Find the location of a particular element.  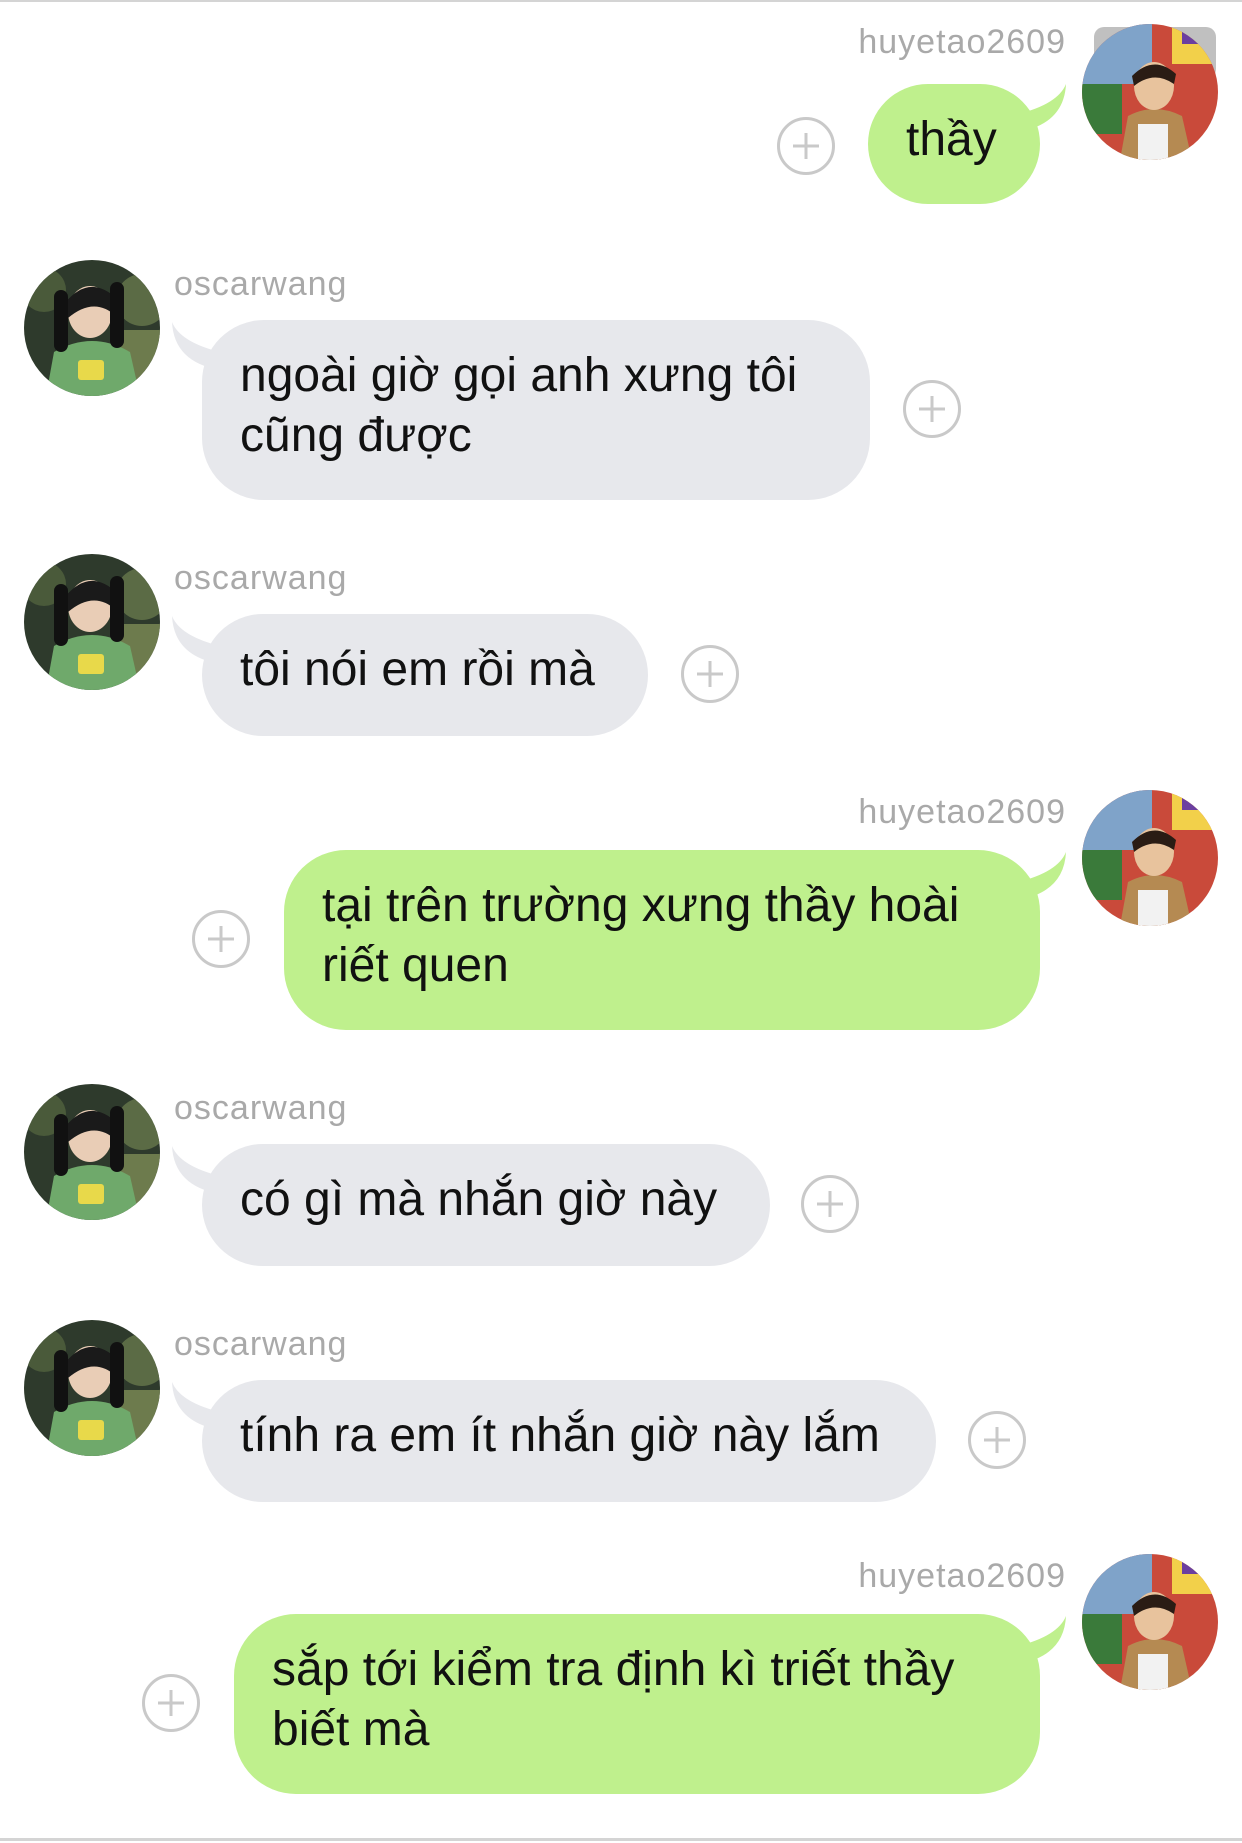

message-bubble: tính ra em ít nhắn giờ này lắm is located at coordinates (569, 1441).